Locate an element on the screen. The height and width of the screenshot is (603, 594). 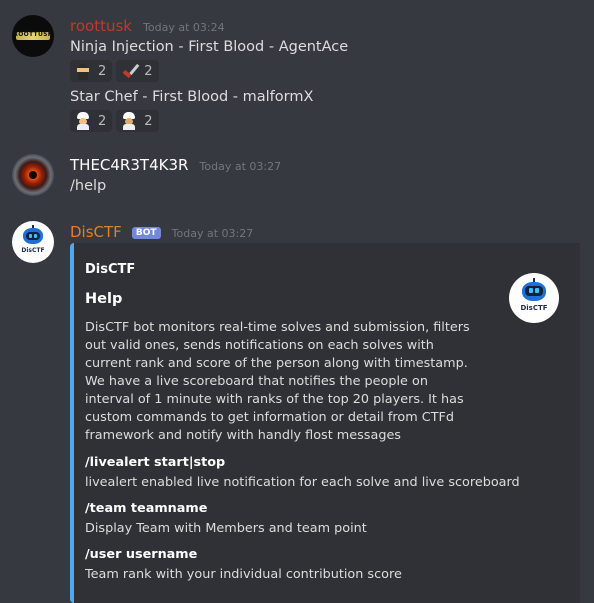
dagger-emoji-icon is located at coordinates (130, 71).